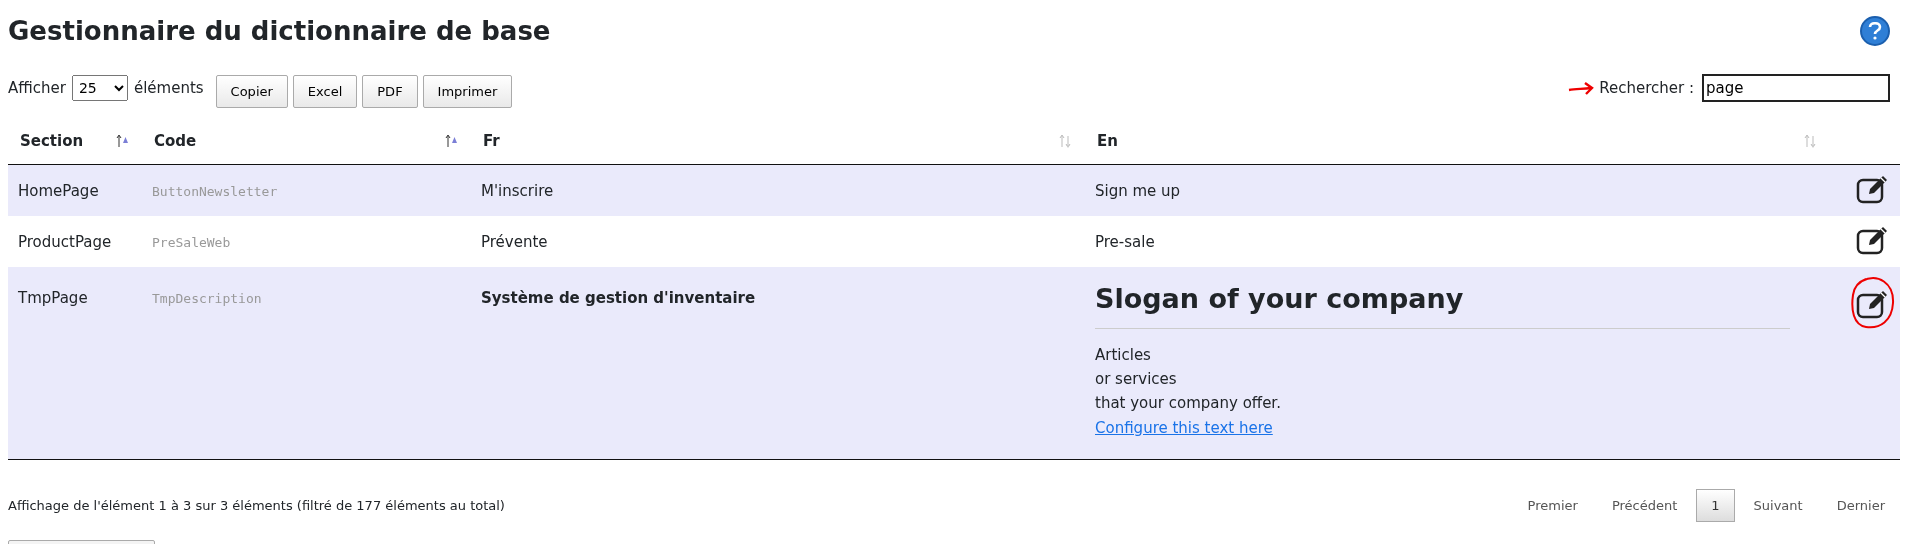 This screenshot has width=1908, height=544. I want to click on table-cell: M'inscrire, so click(517, 190).